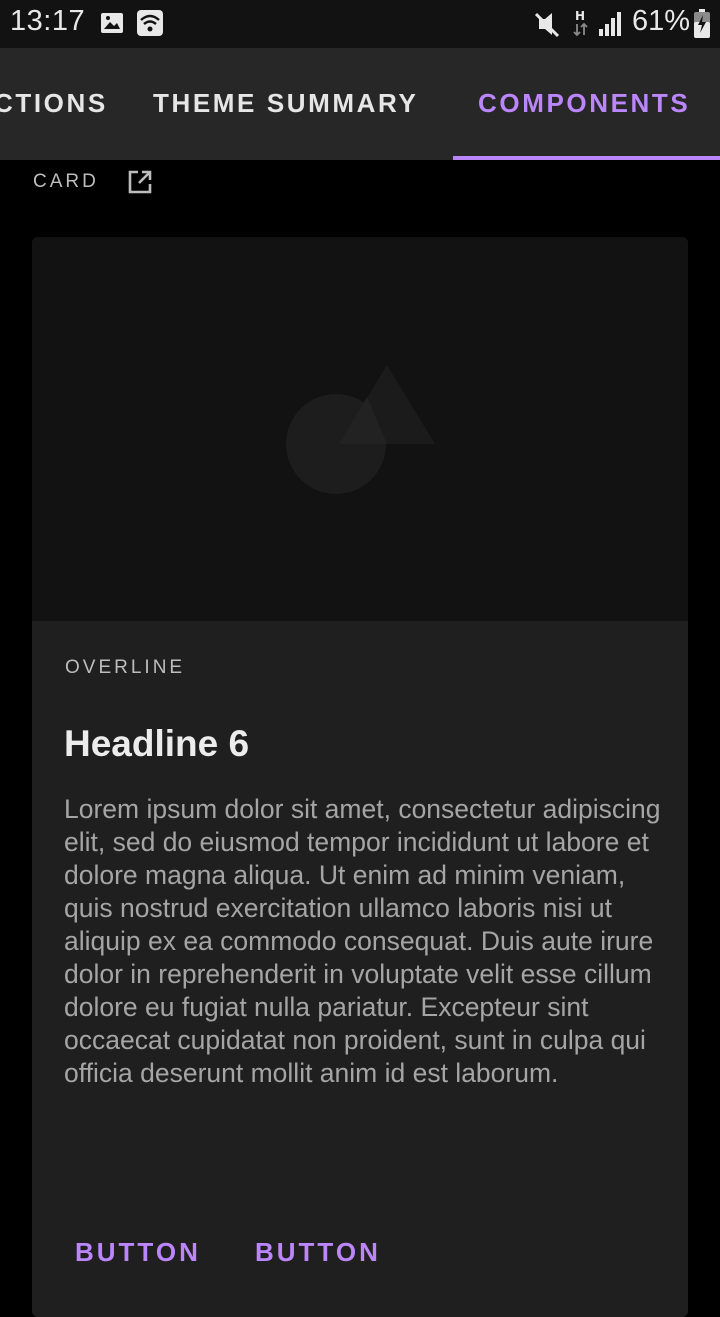 This screenshot has width=720, height=1317. What do you see at coordinates (138, 1252) in the screenshot?
I see `card-button-primary: BUTTON` at bounding box center [138, 1252].